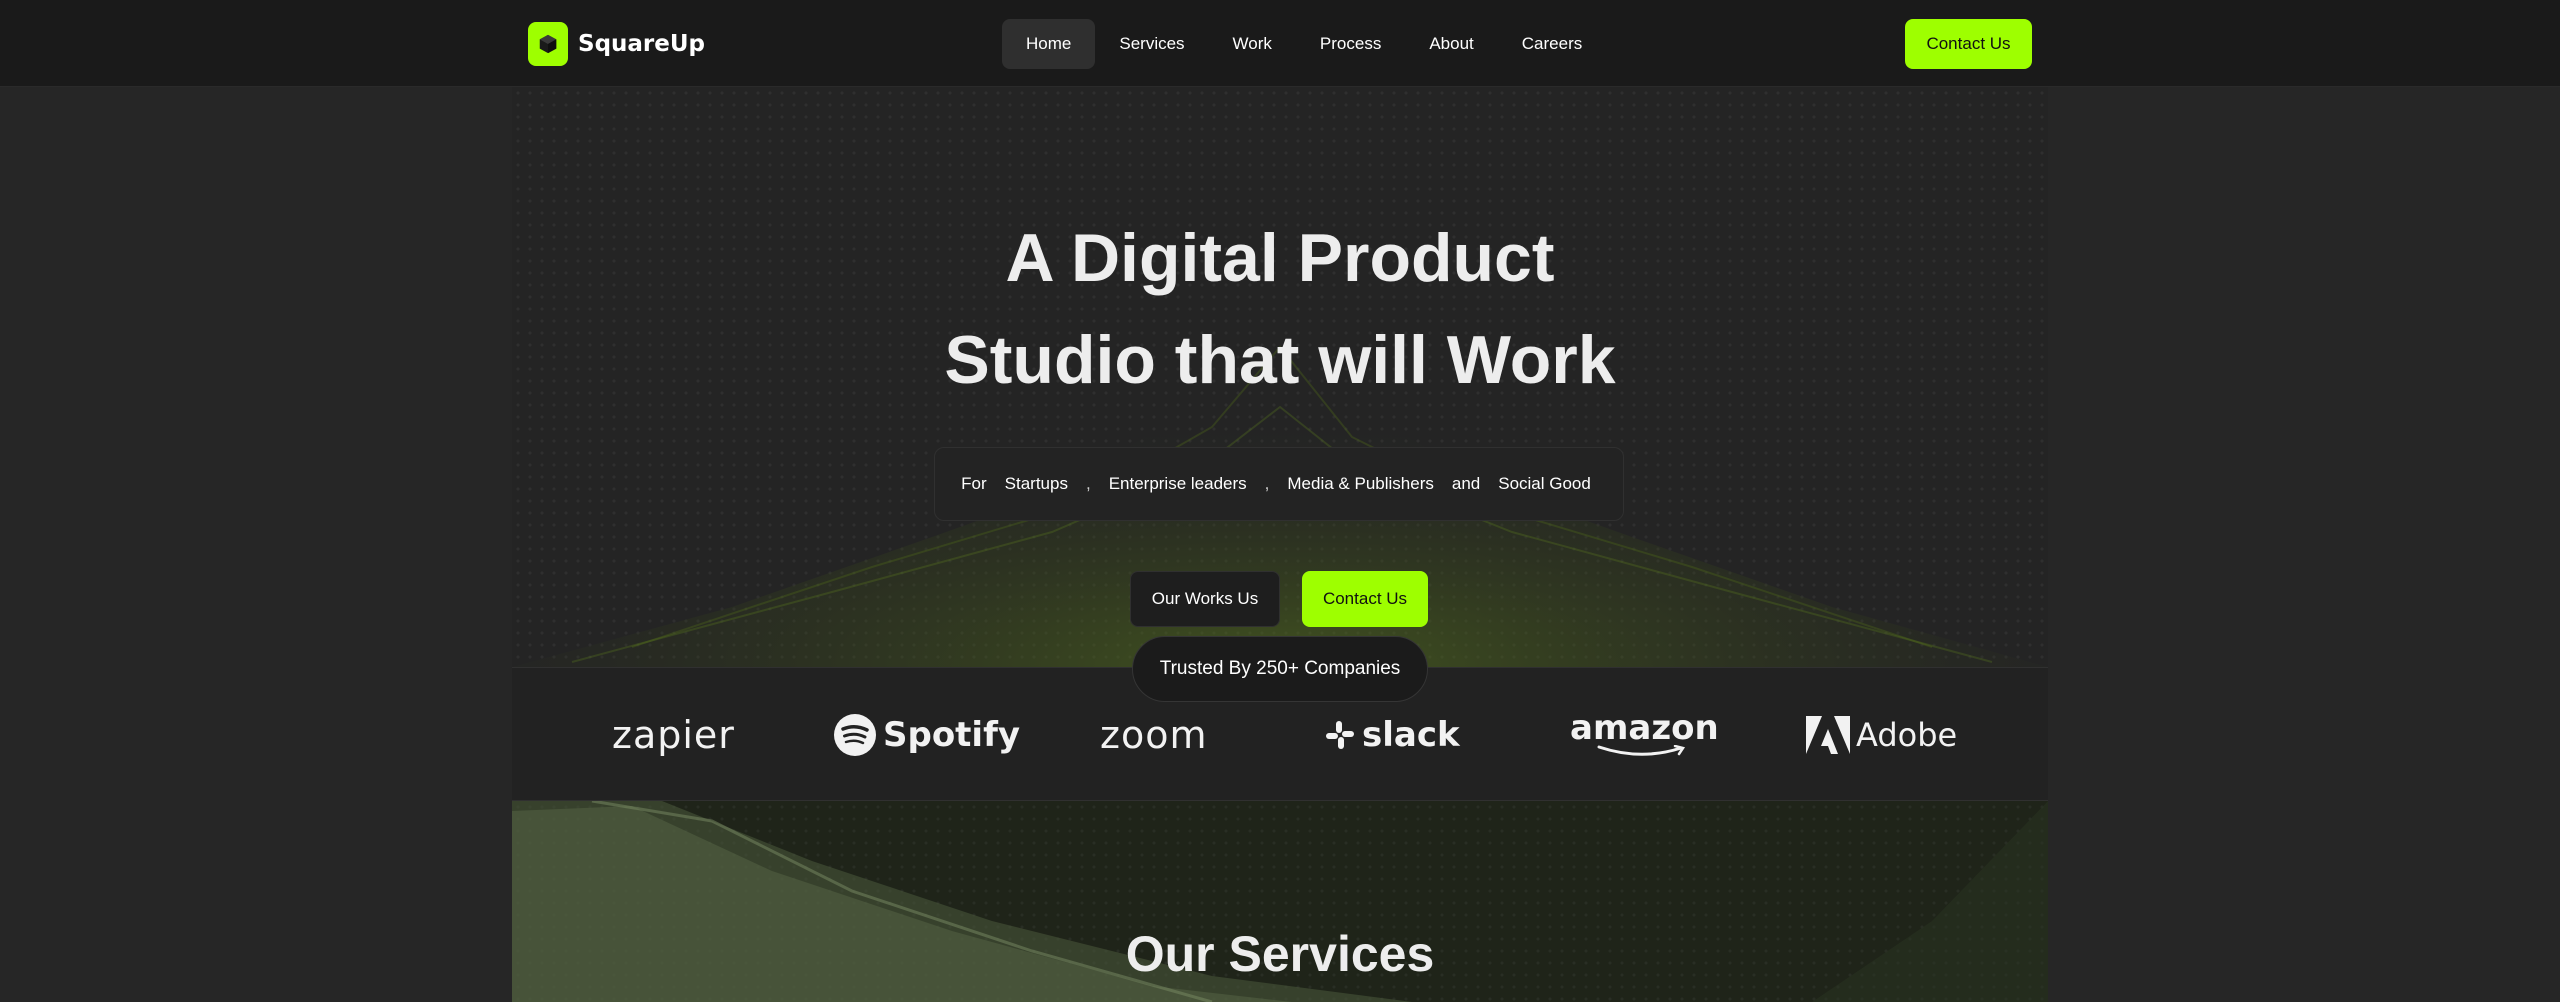 This screenshot has height=1002, width=2560. Describe the element at coordinates (1641, 750) in the screenshot. I see `amazon-smile-icon` at that location.